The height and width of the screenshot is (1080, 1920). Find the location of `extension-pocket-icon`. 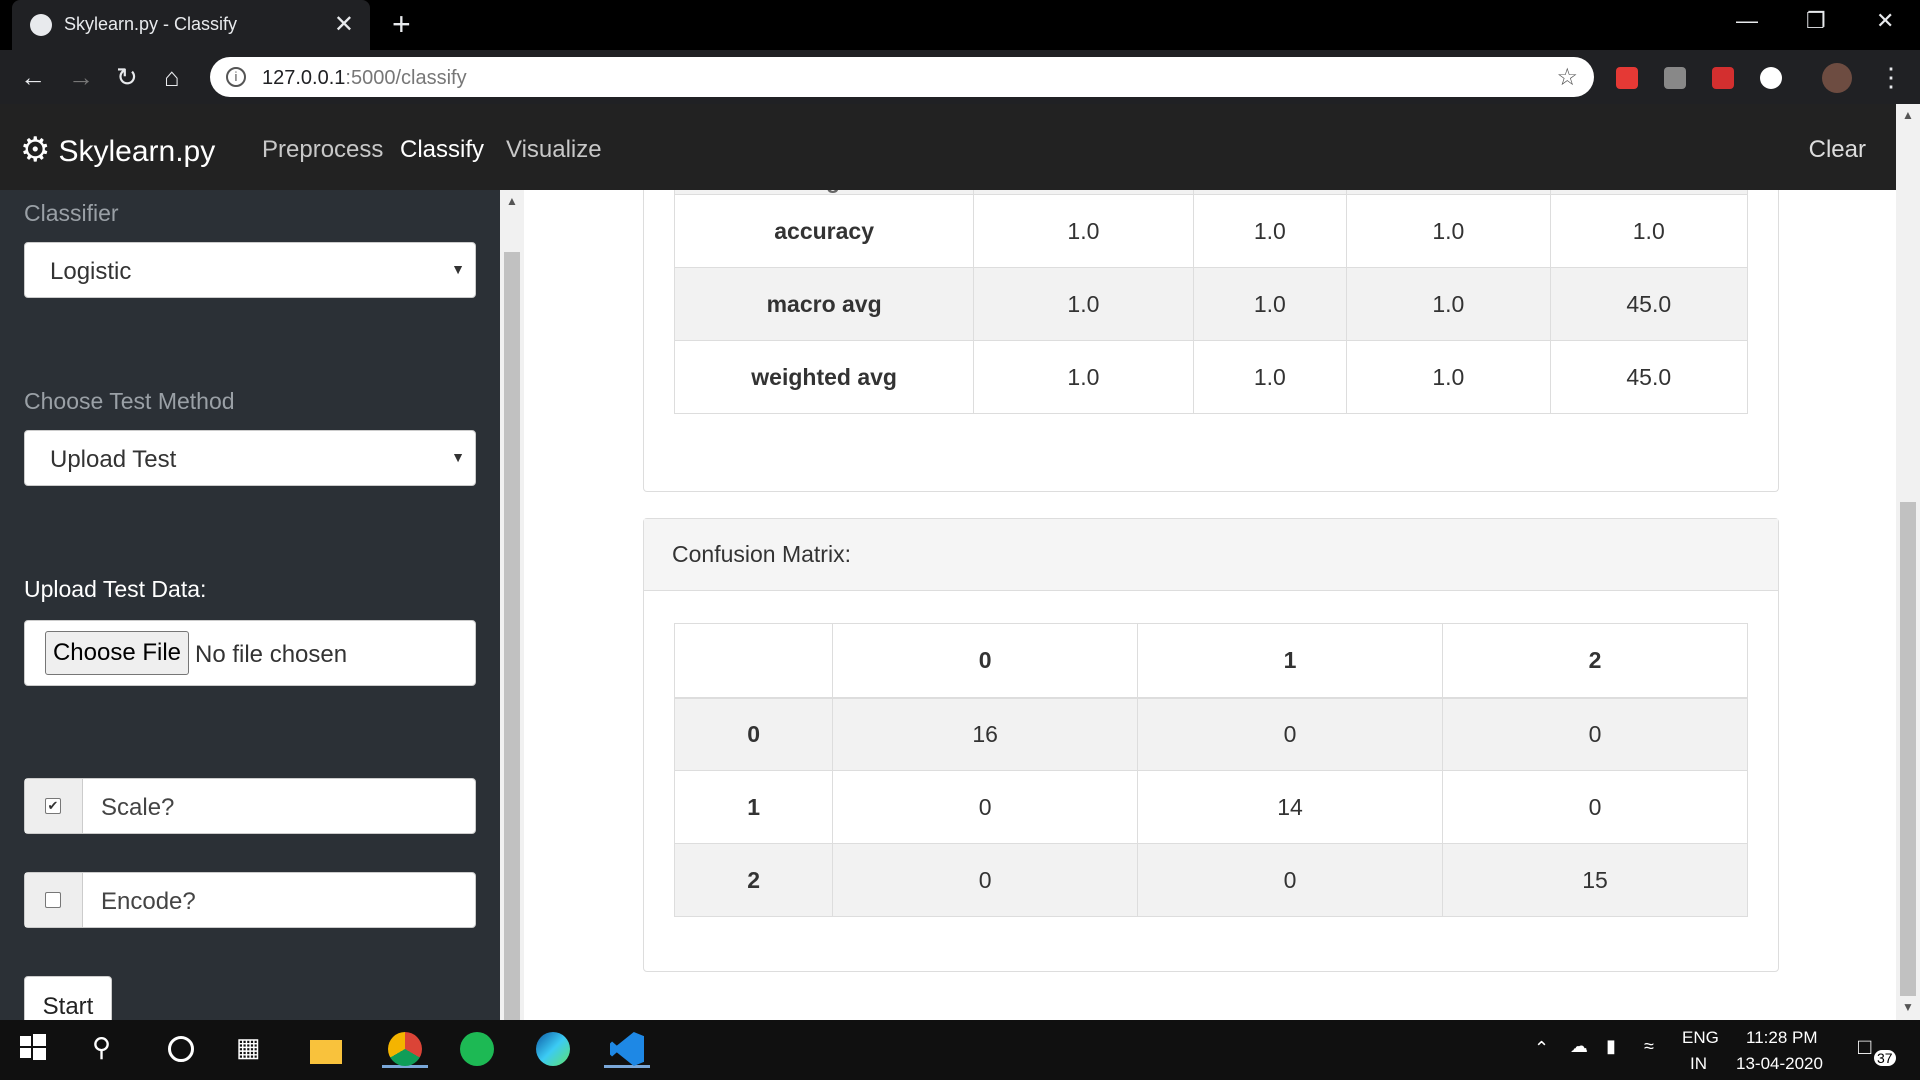

extension-pocket-icon is located at coordinates (1723, 78).